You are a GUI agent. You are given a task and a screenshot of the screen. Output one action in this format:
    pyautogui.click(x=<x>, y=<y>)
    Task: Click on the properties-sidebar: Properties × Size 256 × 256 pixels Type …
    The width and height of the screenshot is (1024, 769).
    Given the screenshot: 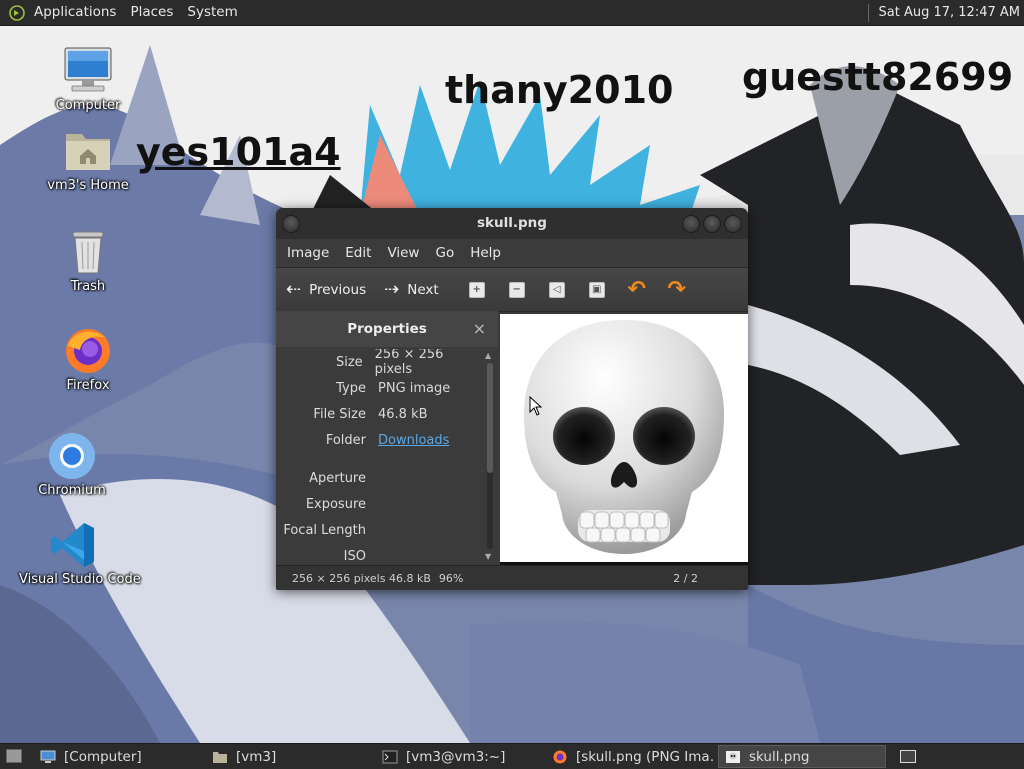 What is the action you would take?
    pyautogui.click(x=387, y=436)
    